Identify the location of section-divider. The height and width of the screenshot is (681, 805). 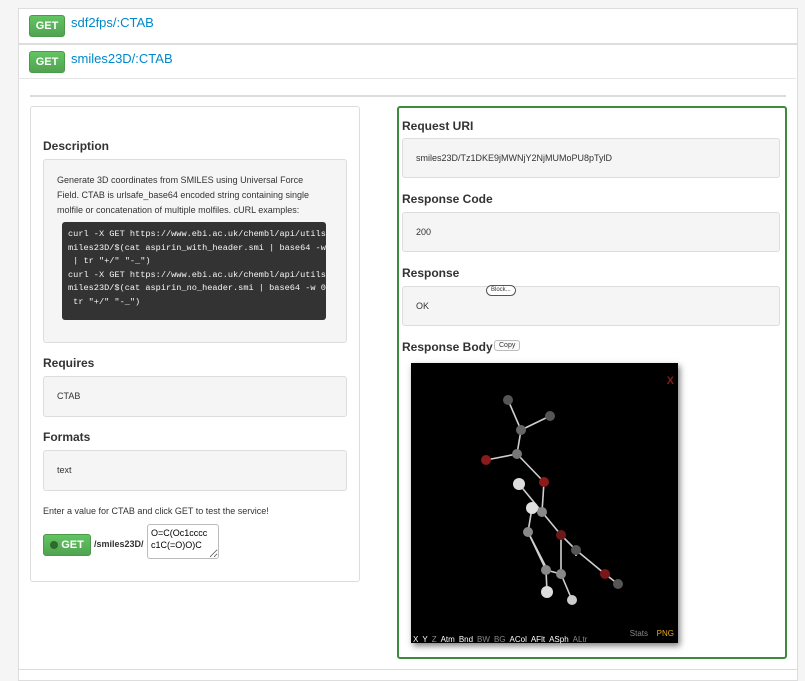
(408, 96).